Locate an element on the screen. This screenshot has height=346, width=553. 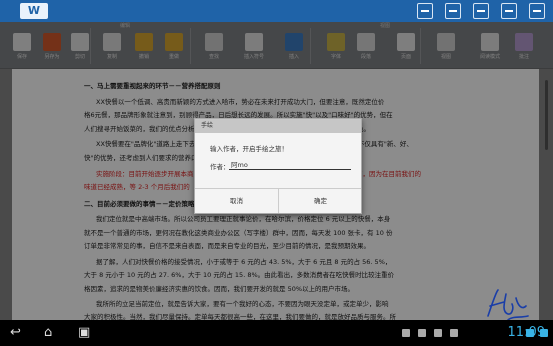
author-input is located at coordinates (290, 164).